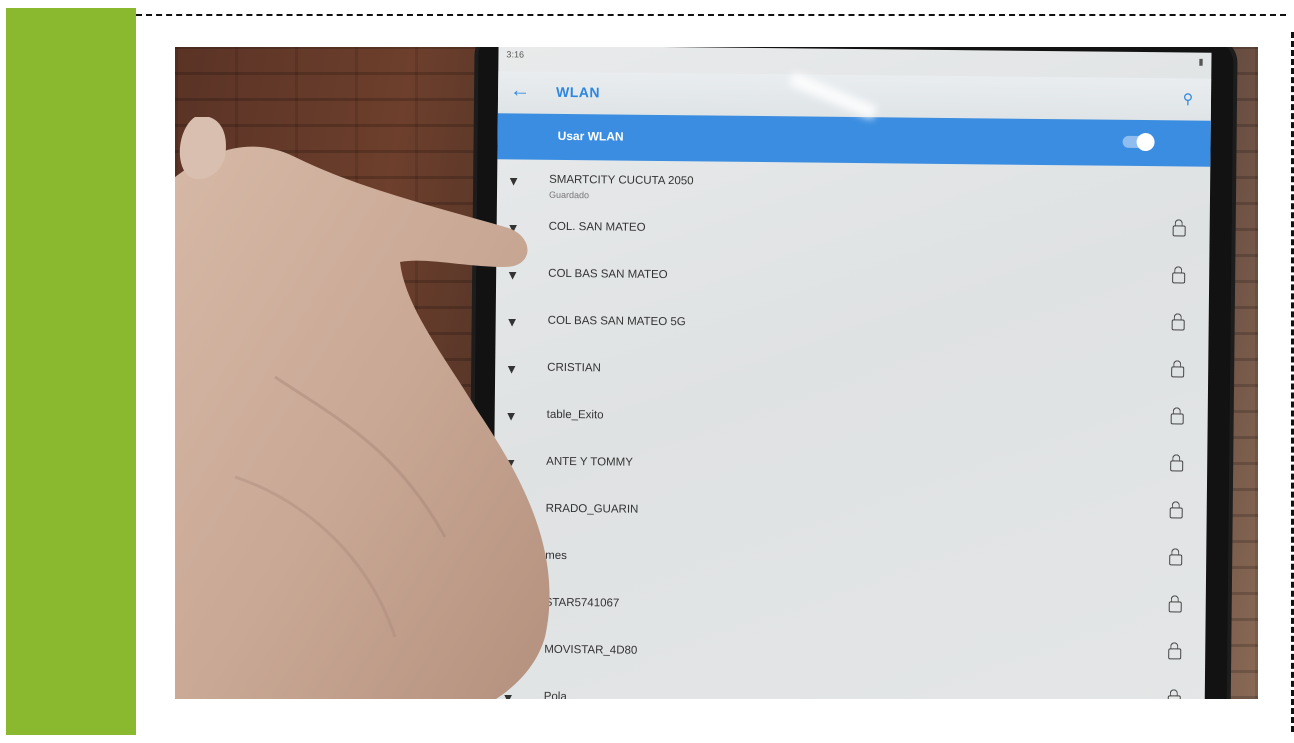 The image size is (1294, 743). I want to click on network-name: COL. SAN MATEO, so click(597, 227).